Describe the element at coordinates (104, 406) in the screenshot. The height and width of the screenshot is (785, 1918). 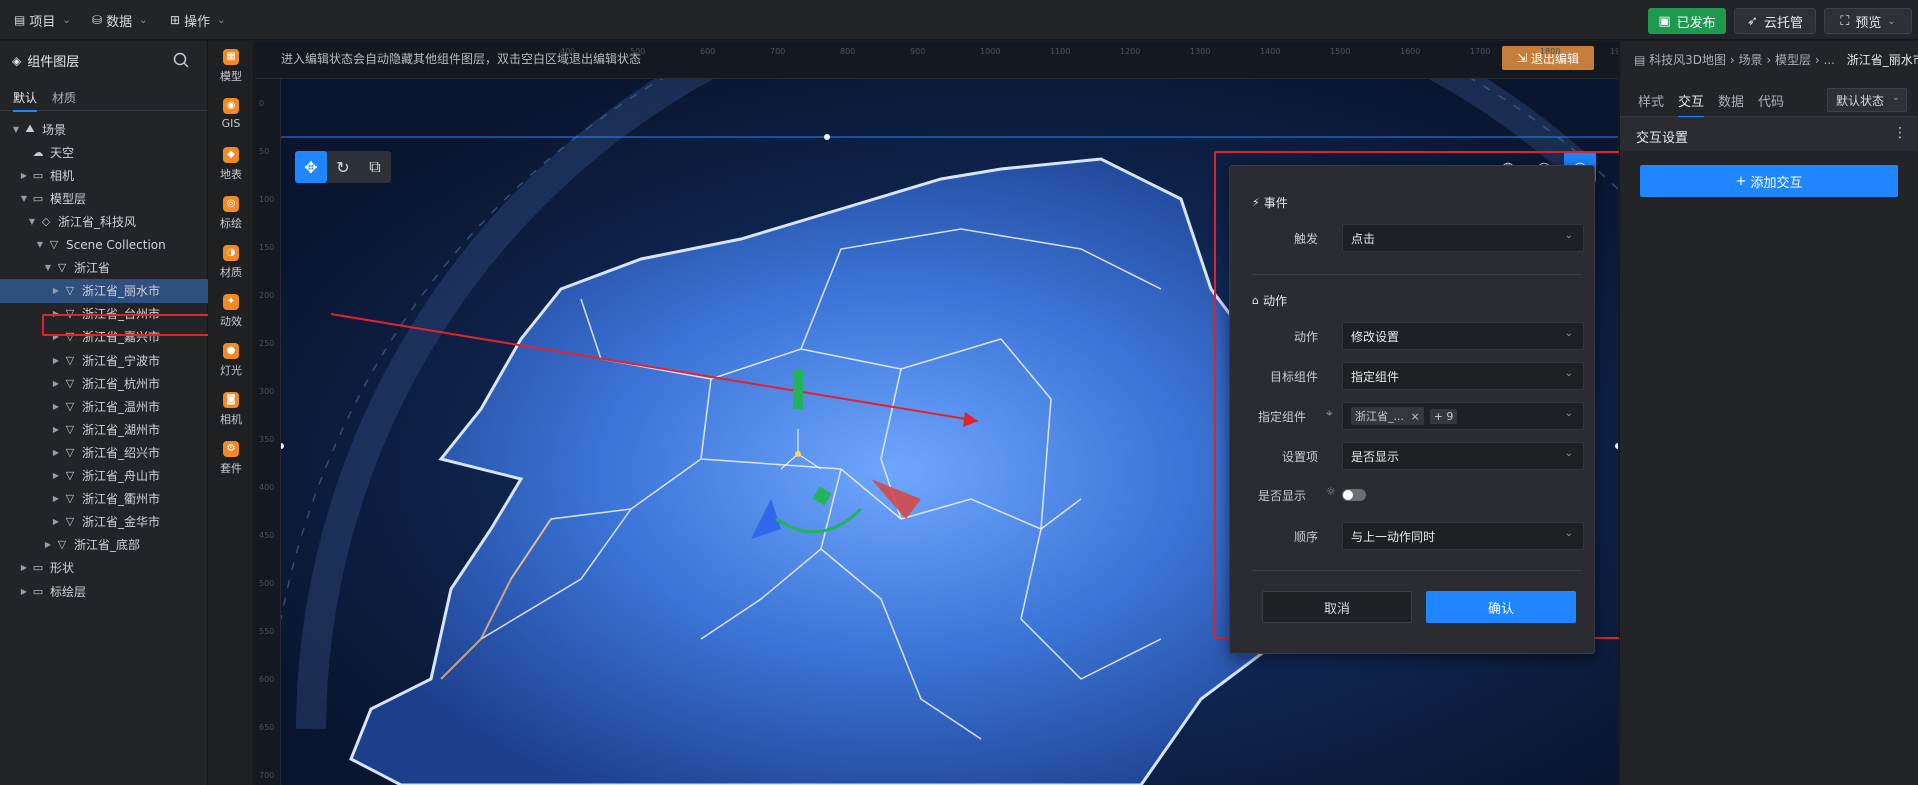
I see `layer-tree-item: ▶ ▽ 浙江省_温州市` at that location.